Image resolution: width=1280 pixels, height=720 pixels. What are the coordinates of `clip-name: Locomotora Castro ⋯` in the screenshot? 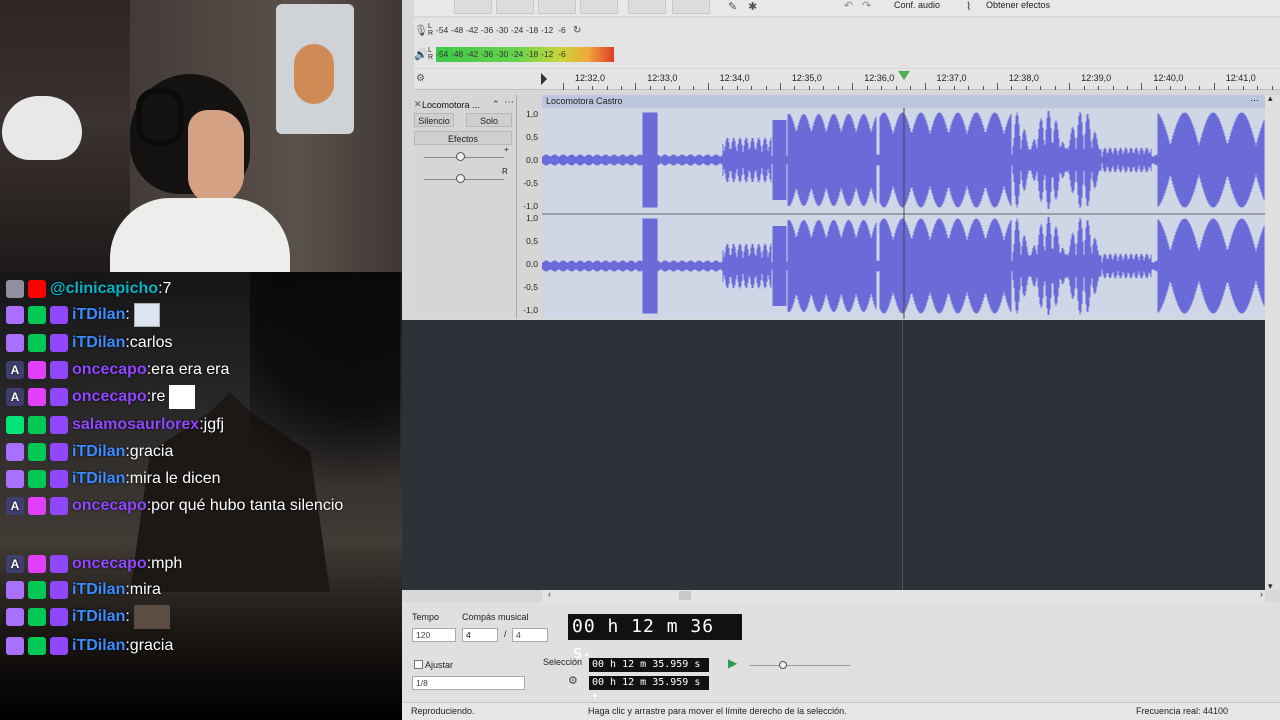 It's located at (903, 101).